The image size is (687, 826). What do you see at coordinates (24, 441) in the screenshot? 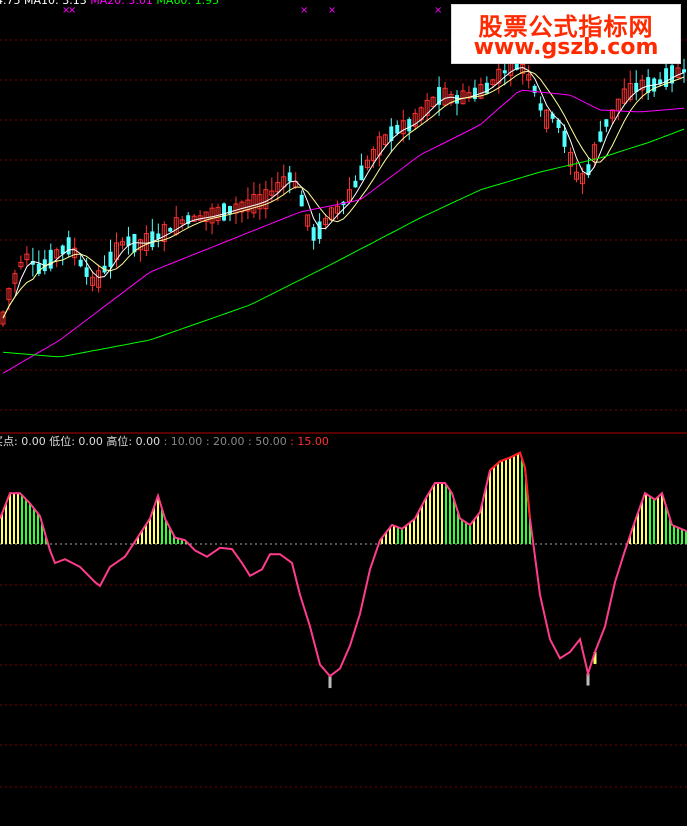
I see `indicator-legend-item: 买点: 0.00` at bounding box center [24, 441].